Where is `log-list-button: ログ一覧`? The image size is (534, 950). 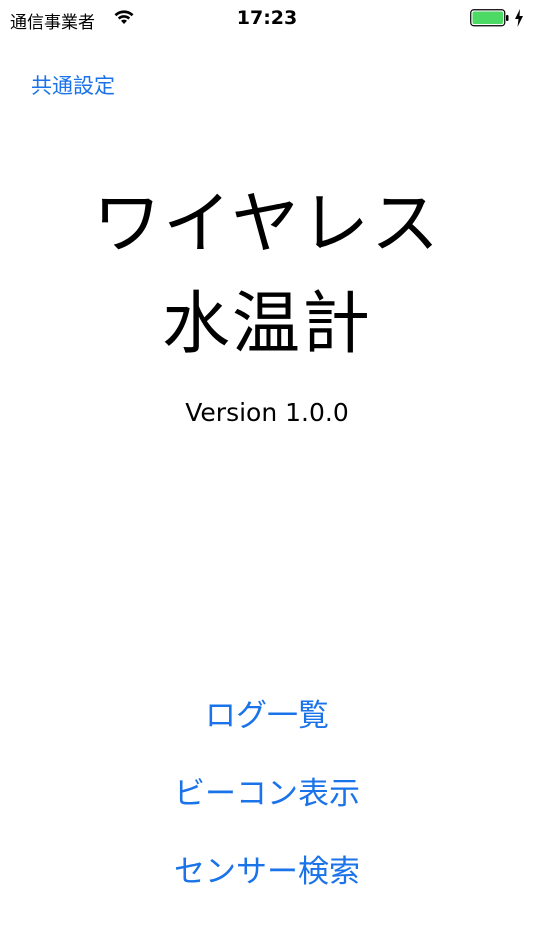
log-list-button: ログ一覧 is located at coordinates (267, 712).